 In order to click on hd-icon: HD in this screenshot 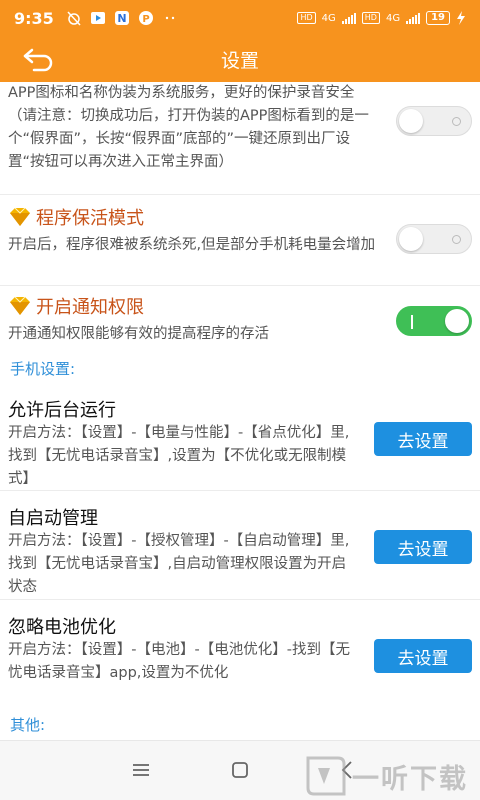, I will do `click(306, 18)`.